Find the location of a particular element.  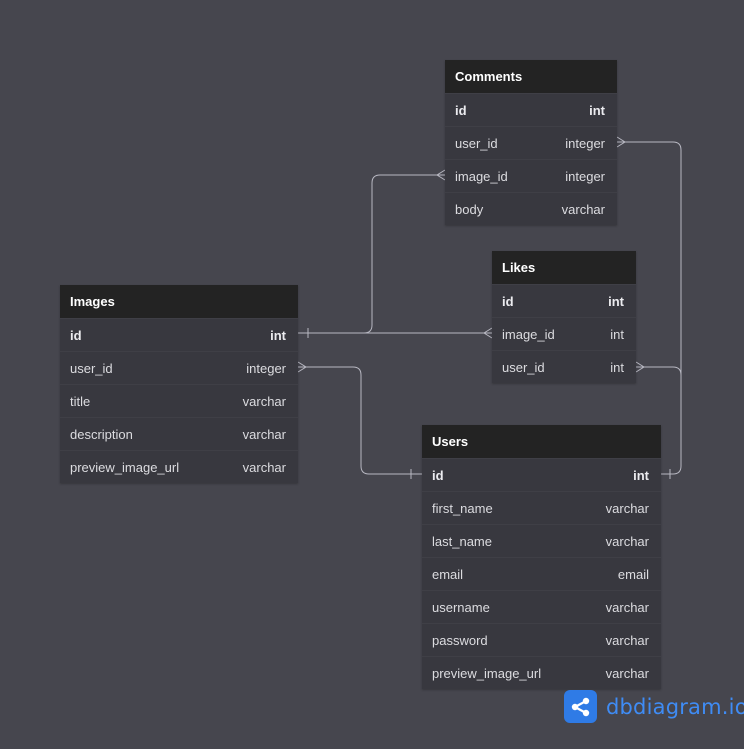

table-header: Images is located at coordinates (179, 301).